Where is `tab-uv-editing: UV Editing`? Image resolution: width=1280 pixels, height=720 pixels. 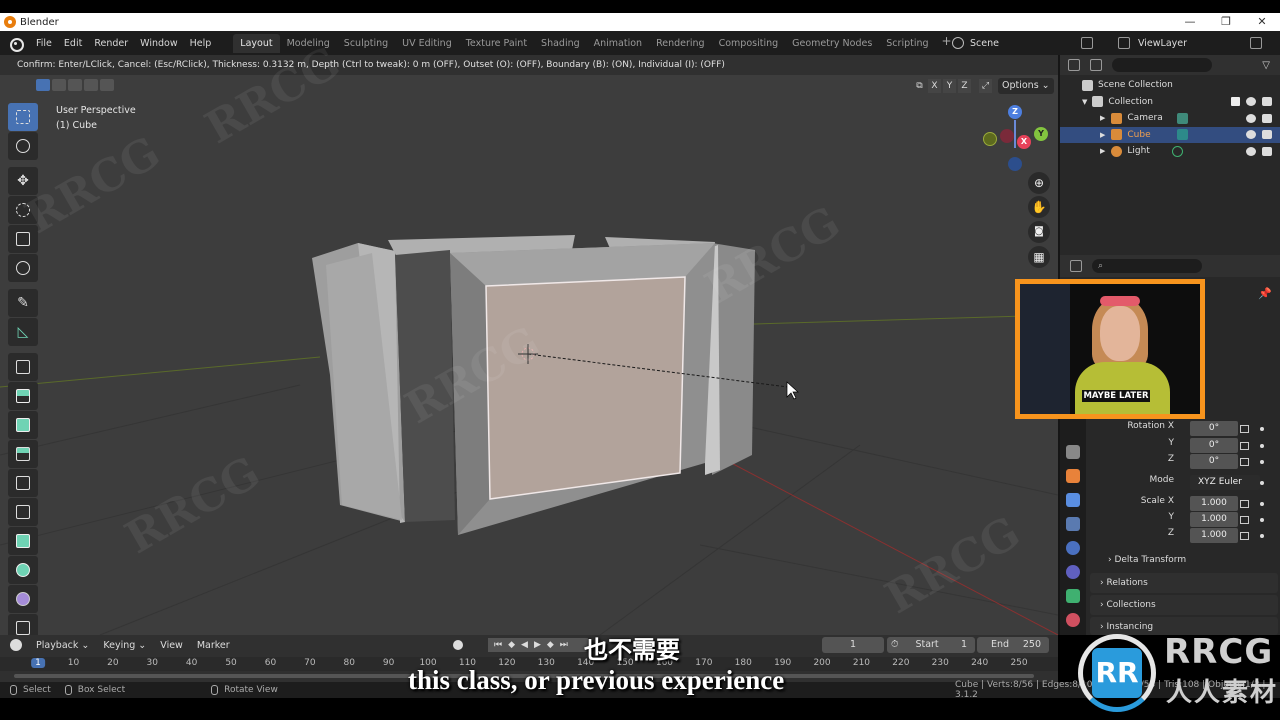
tab-uv-editing: UV Editing is located at coordinates (427, 43).